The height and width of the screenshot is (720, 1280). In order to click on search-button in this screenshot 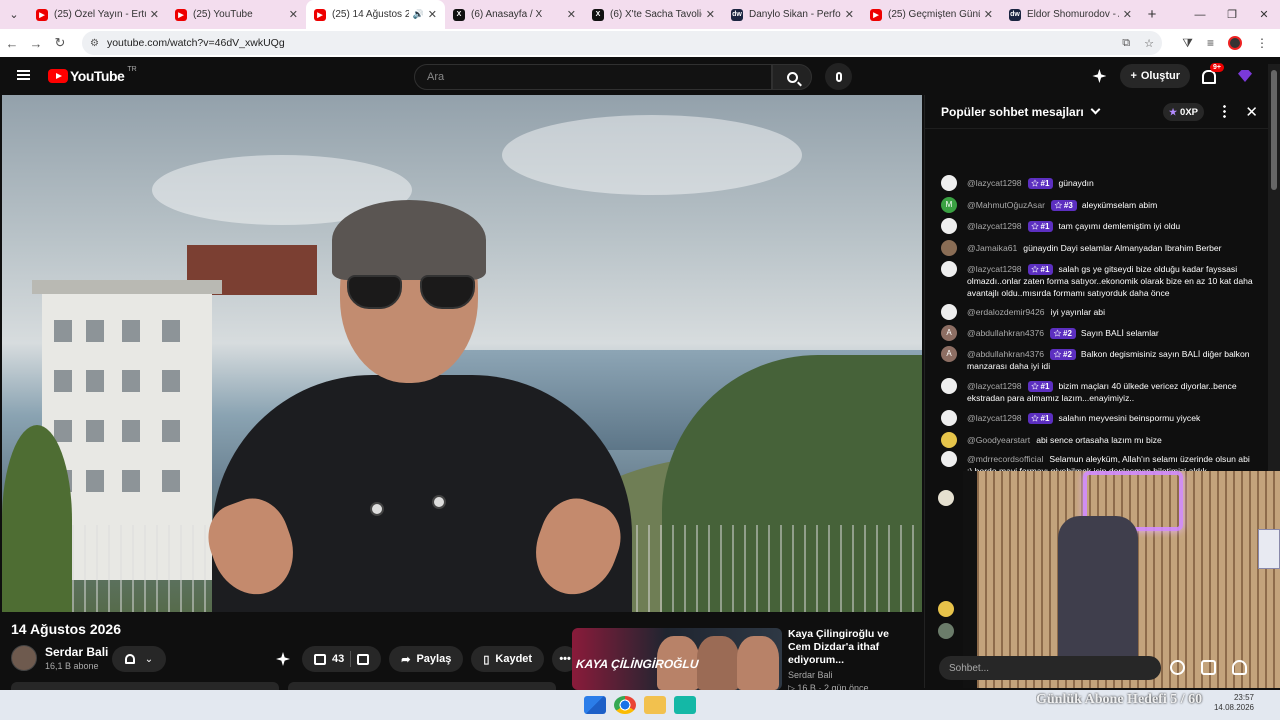, I will do `click(792, 77)`.